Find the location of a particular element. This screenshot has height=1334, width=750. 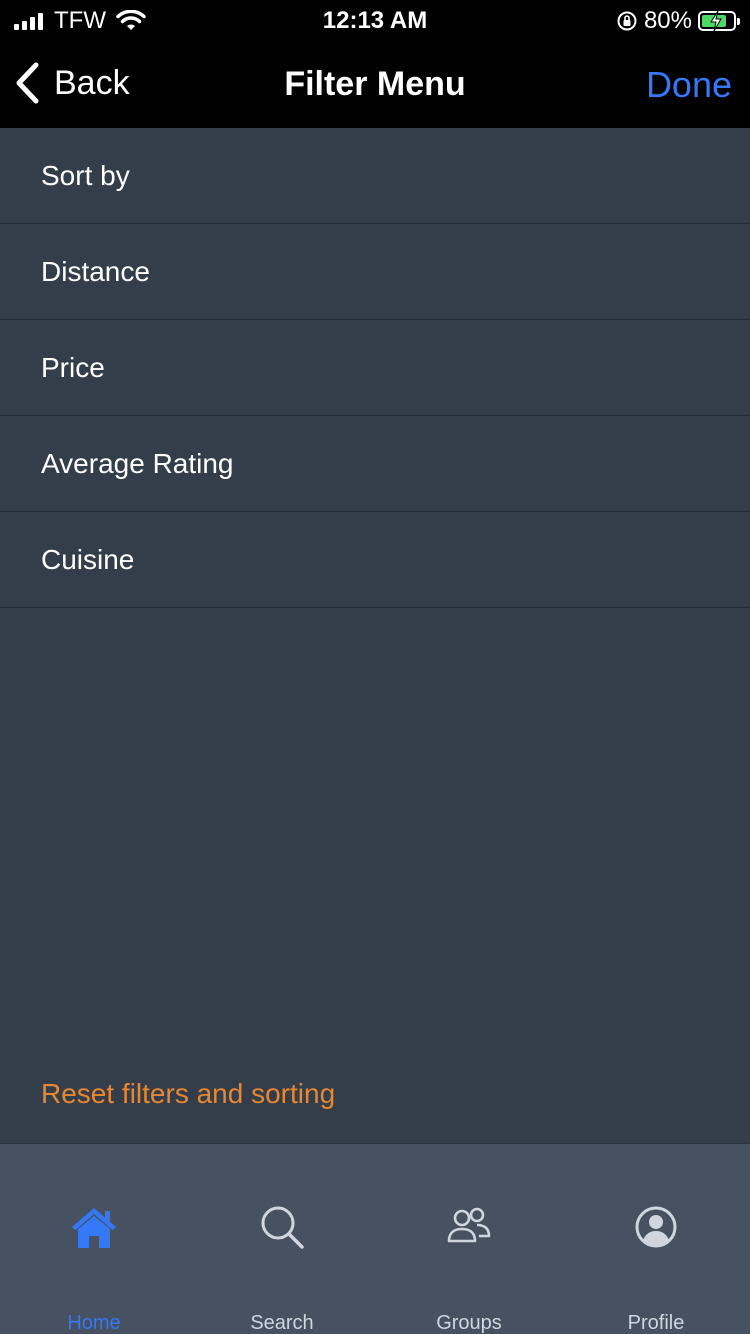

tab-label: Groups is located at coordinates (469, 1323).